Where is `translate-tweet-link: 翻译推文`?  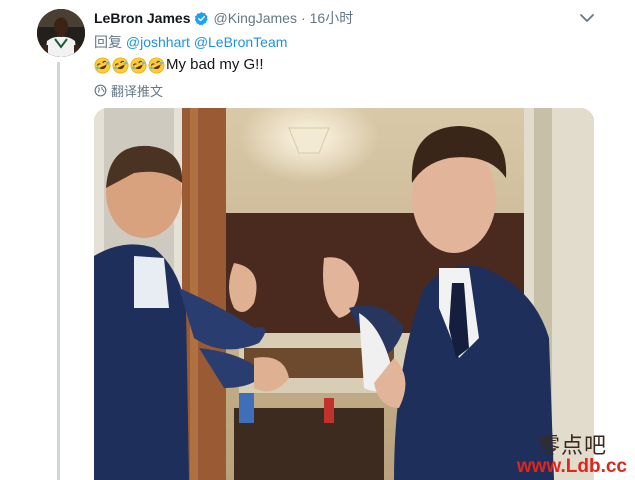
translate-tweet-link: 翻译推文 is located at coordinates (128, 90).